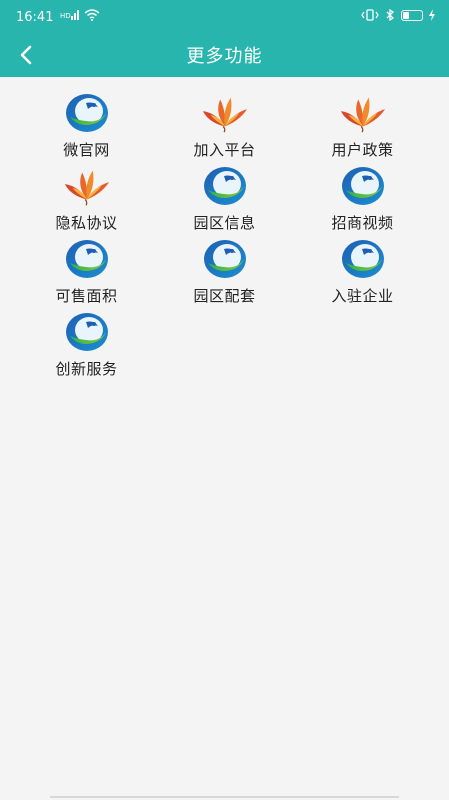 The height and width of the screenshot is (800, 449). I want to click on menu-item-label: 隐私协议, so click(86, 223).